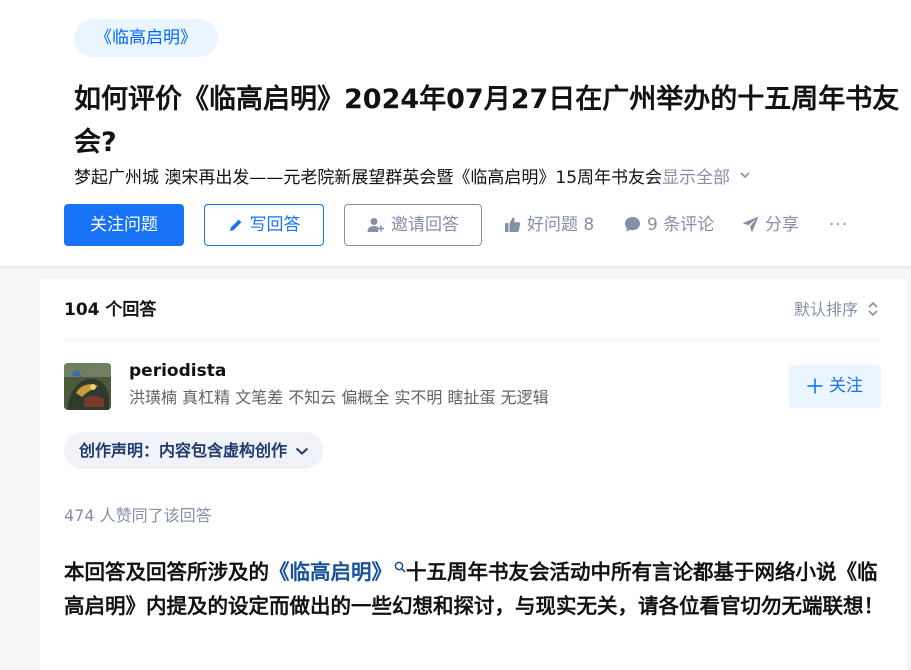 The image size is (911, 670). I want to click on follow-author-button: 关注, so click(835, 386).